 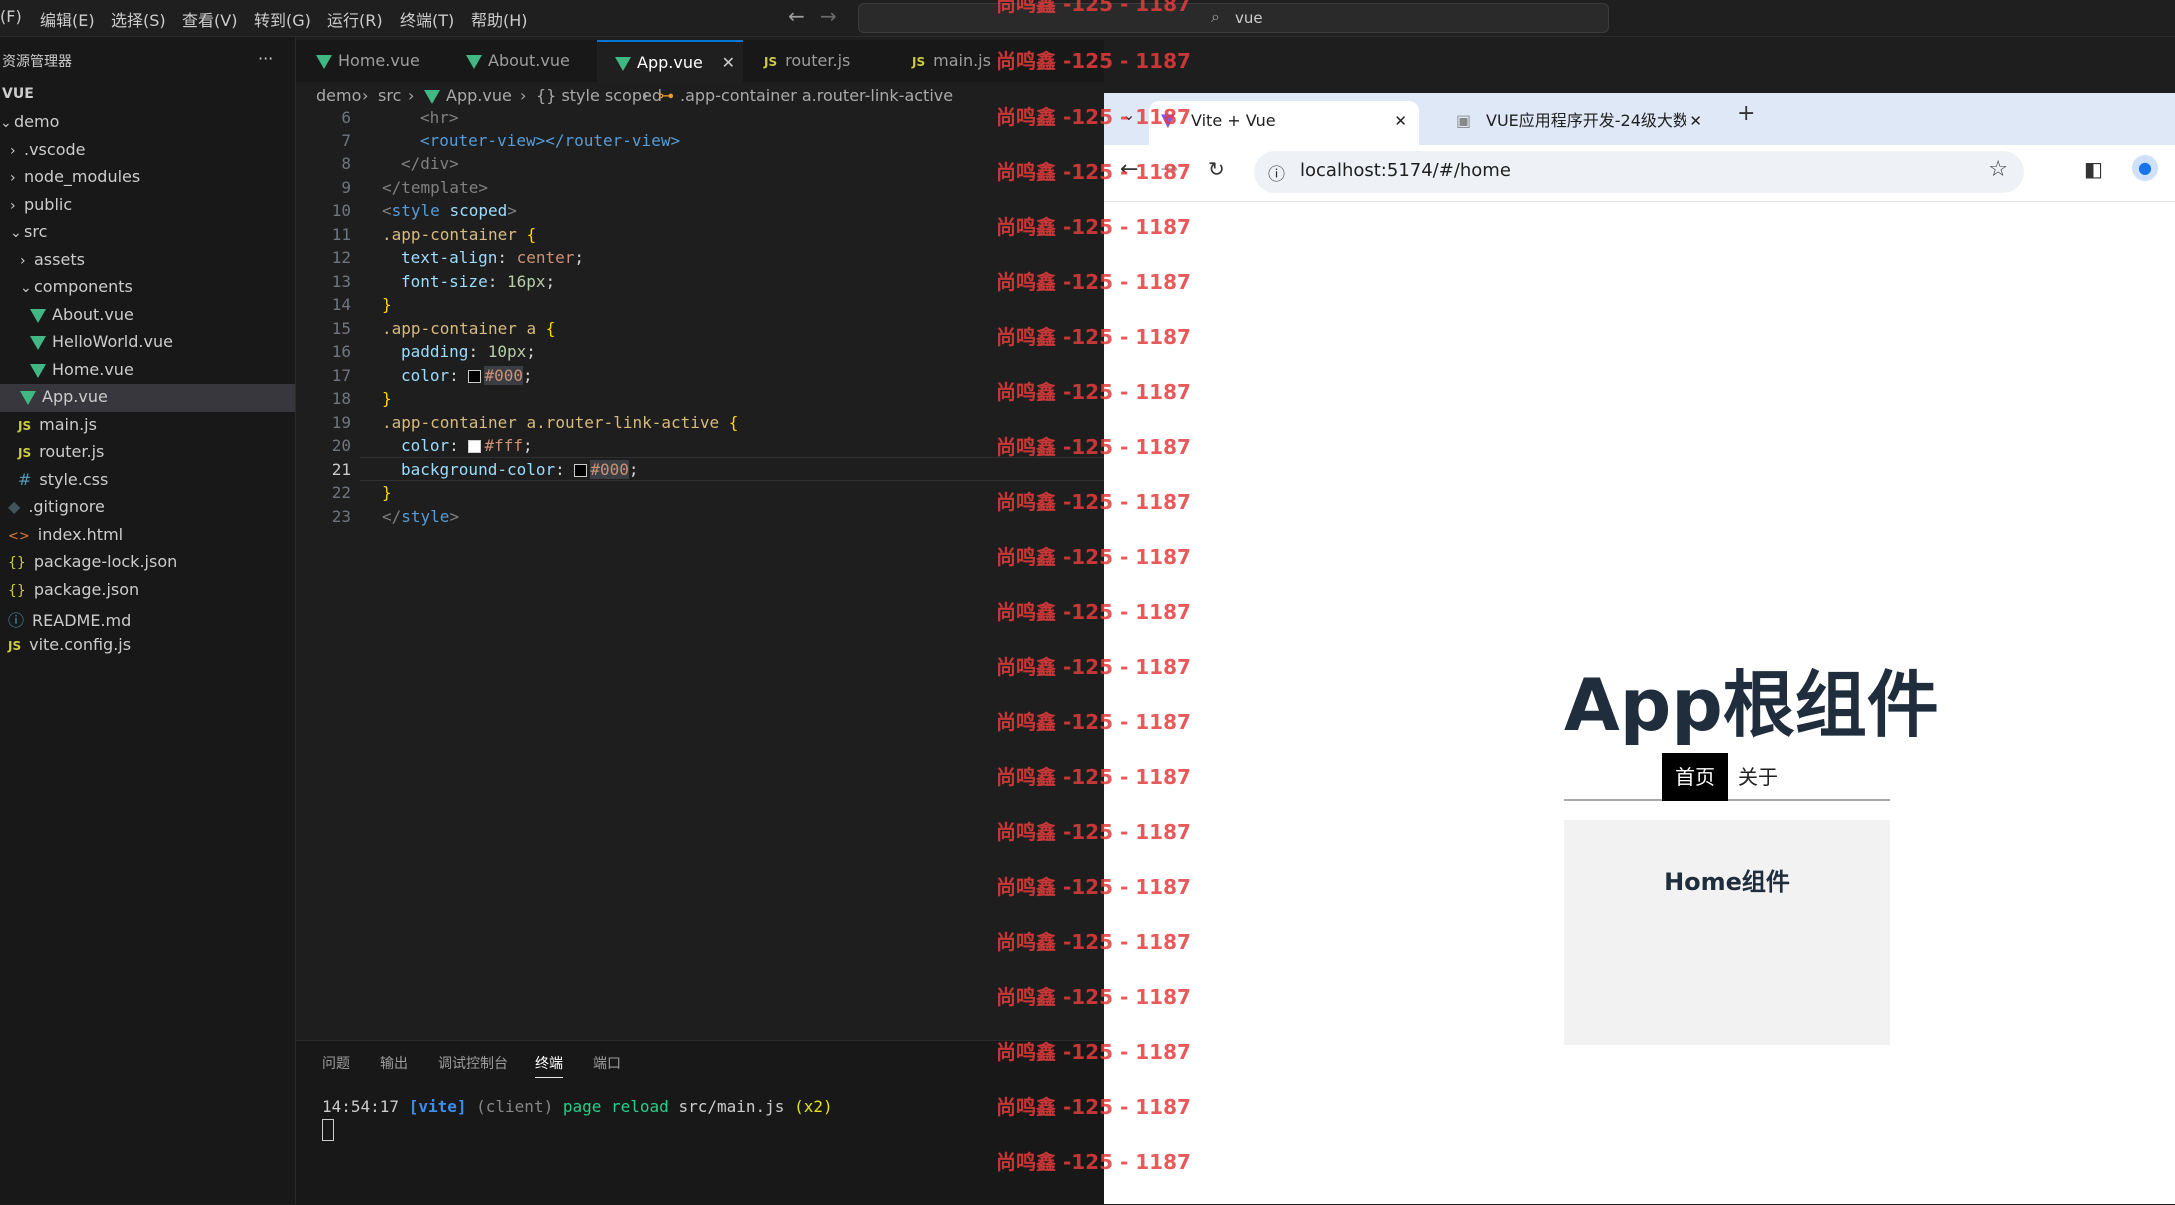 What do you see at coordinates (328, 1130) in the screenshot?
I see `terminal-cursor` at bounding box center [328, 1130].